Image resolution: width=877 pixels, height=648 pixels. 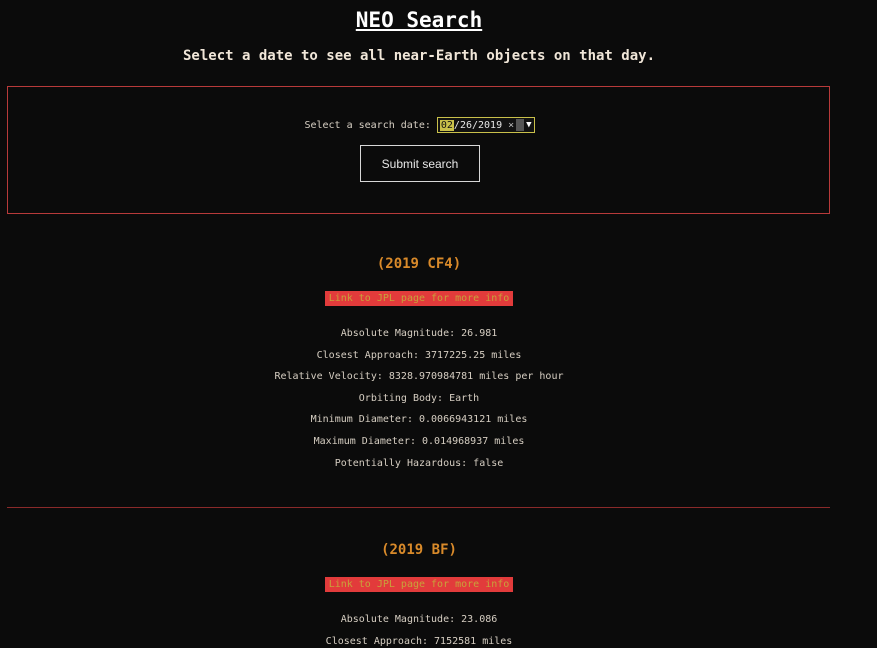 I want to click on fact-minimum-diameter: Minimum Diameter: 0.0066943121 miles, so click(x=419, y=420).